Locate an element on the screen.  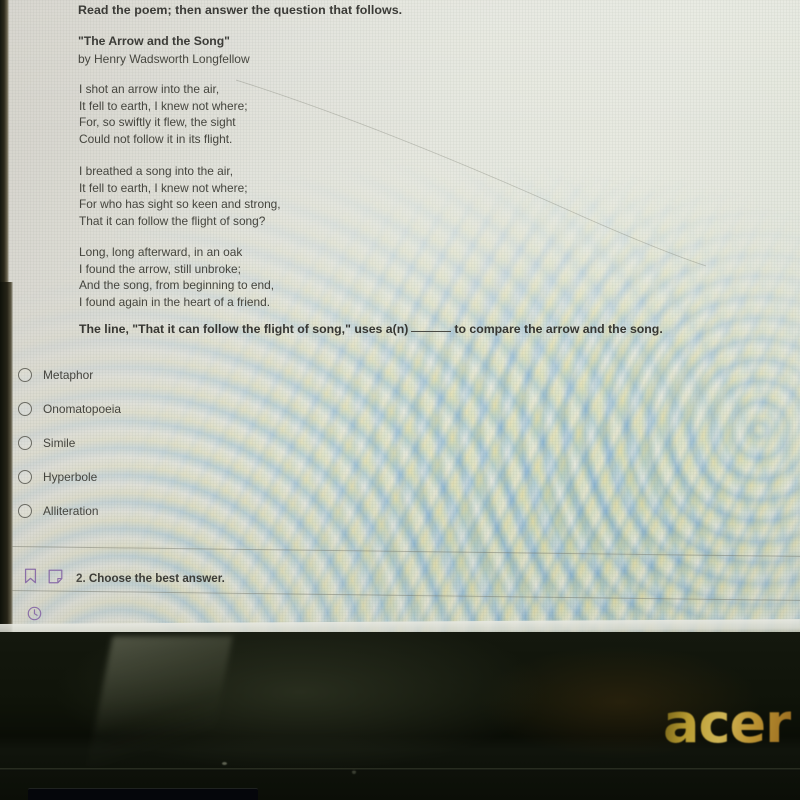
poem-title: "The Arrow and the Song" is located at coordinates (154, 41).